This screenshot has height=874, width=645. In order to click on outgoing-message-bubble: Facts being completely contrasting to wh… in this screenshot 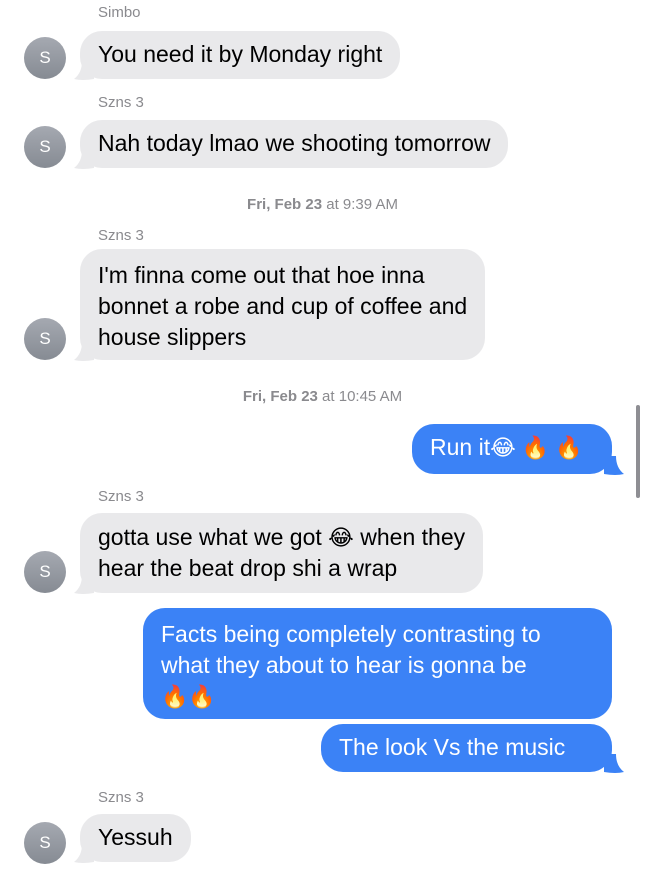, I will do `click(377, 663)`.